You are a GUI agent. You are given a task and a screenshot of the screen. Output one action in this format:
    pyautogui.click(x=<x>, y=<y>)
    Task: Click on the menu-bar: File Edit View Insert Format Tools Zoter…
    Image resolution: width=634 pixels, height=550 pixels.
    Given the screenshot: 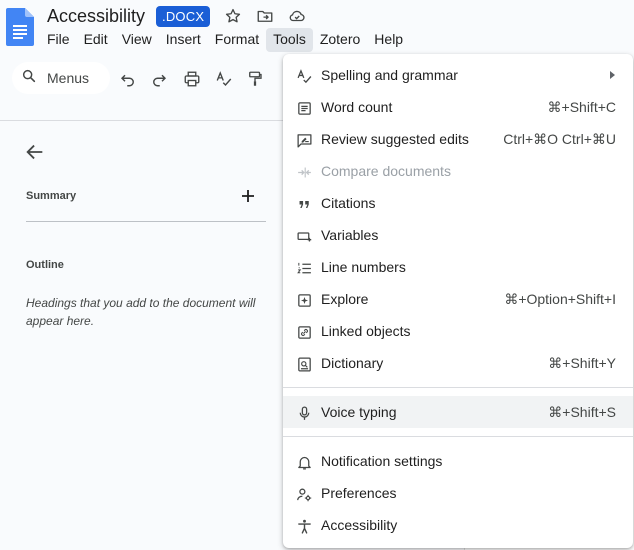 What is the action you would take?
    pyautogui.click(x=225, y=40)
    